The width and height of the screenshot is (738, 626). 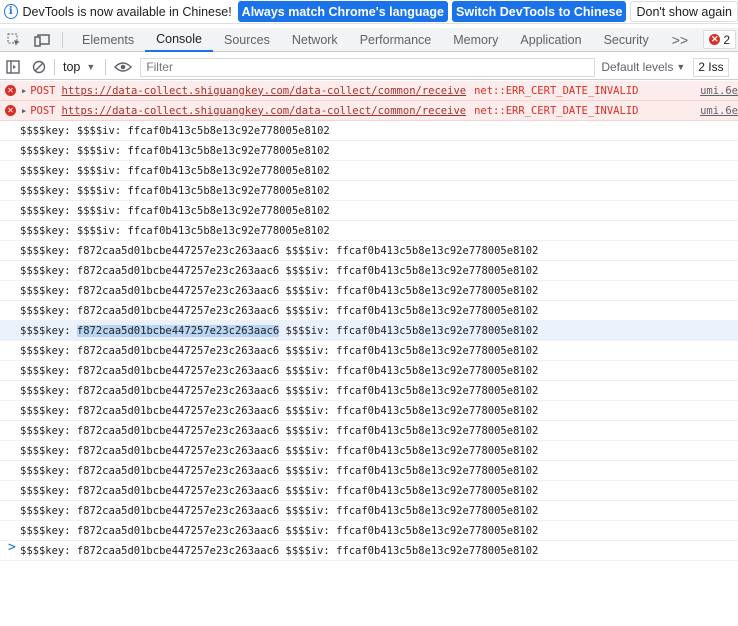 I want to click on more-tabs-chevron-icon: >>, so click(x=680, y=40).